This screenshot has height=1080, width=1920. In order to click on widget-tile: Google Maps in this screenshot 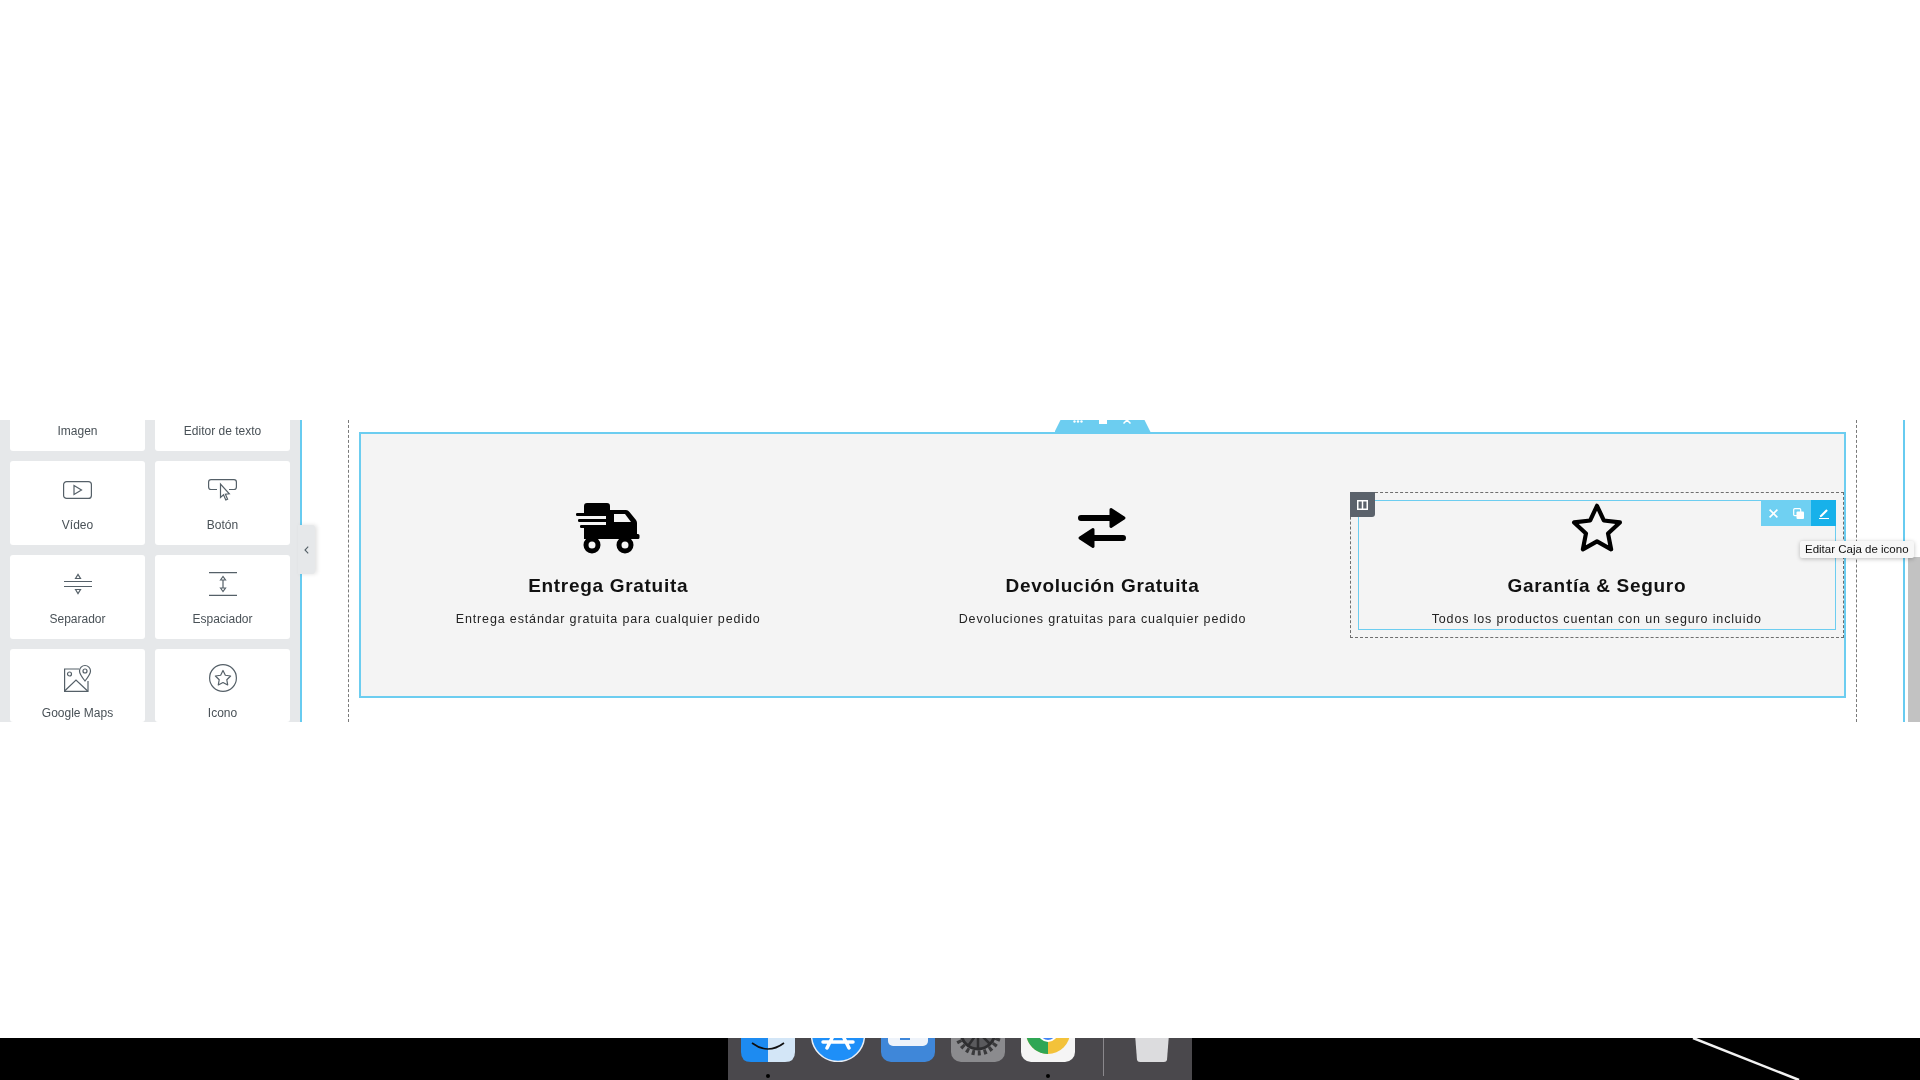, I will do `click(77, 685)`.